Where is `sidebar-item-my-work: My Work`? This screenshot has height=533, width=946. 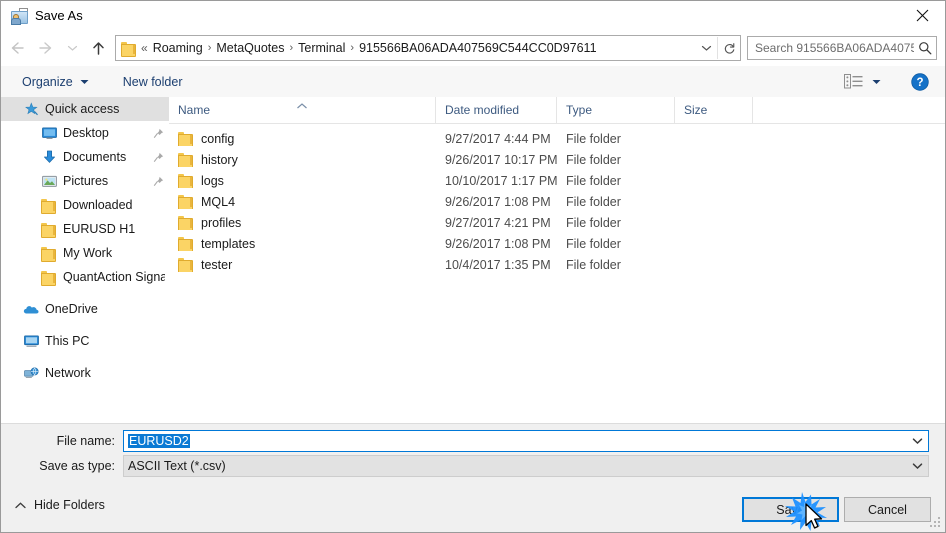 sidebar-item-my-work: My Work is located at coordinates (85, 253).